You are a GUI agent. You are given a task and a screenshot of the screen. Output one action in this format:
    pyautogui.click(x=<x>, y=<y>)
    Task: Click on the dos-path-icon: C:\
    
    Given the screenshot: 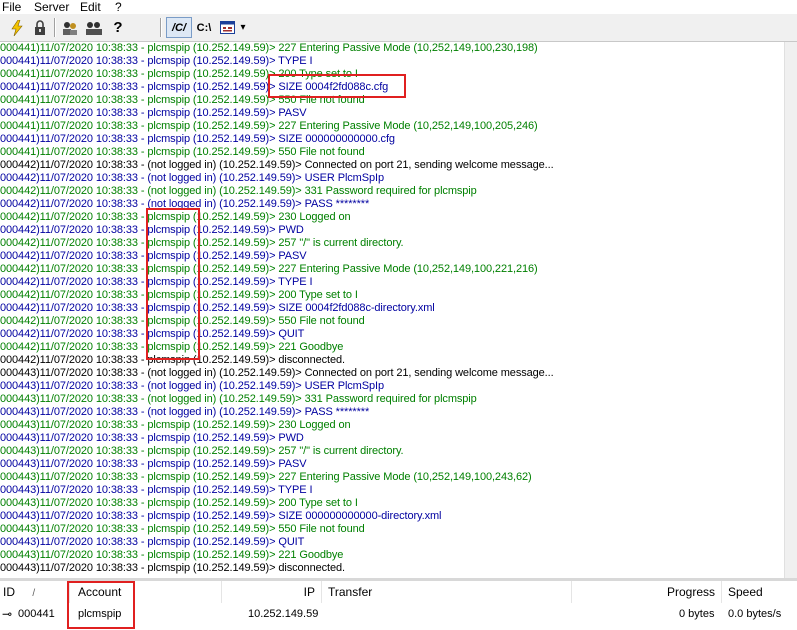 What is the action you would take?
    pyautogui.click(x=204, y=27)
    